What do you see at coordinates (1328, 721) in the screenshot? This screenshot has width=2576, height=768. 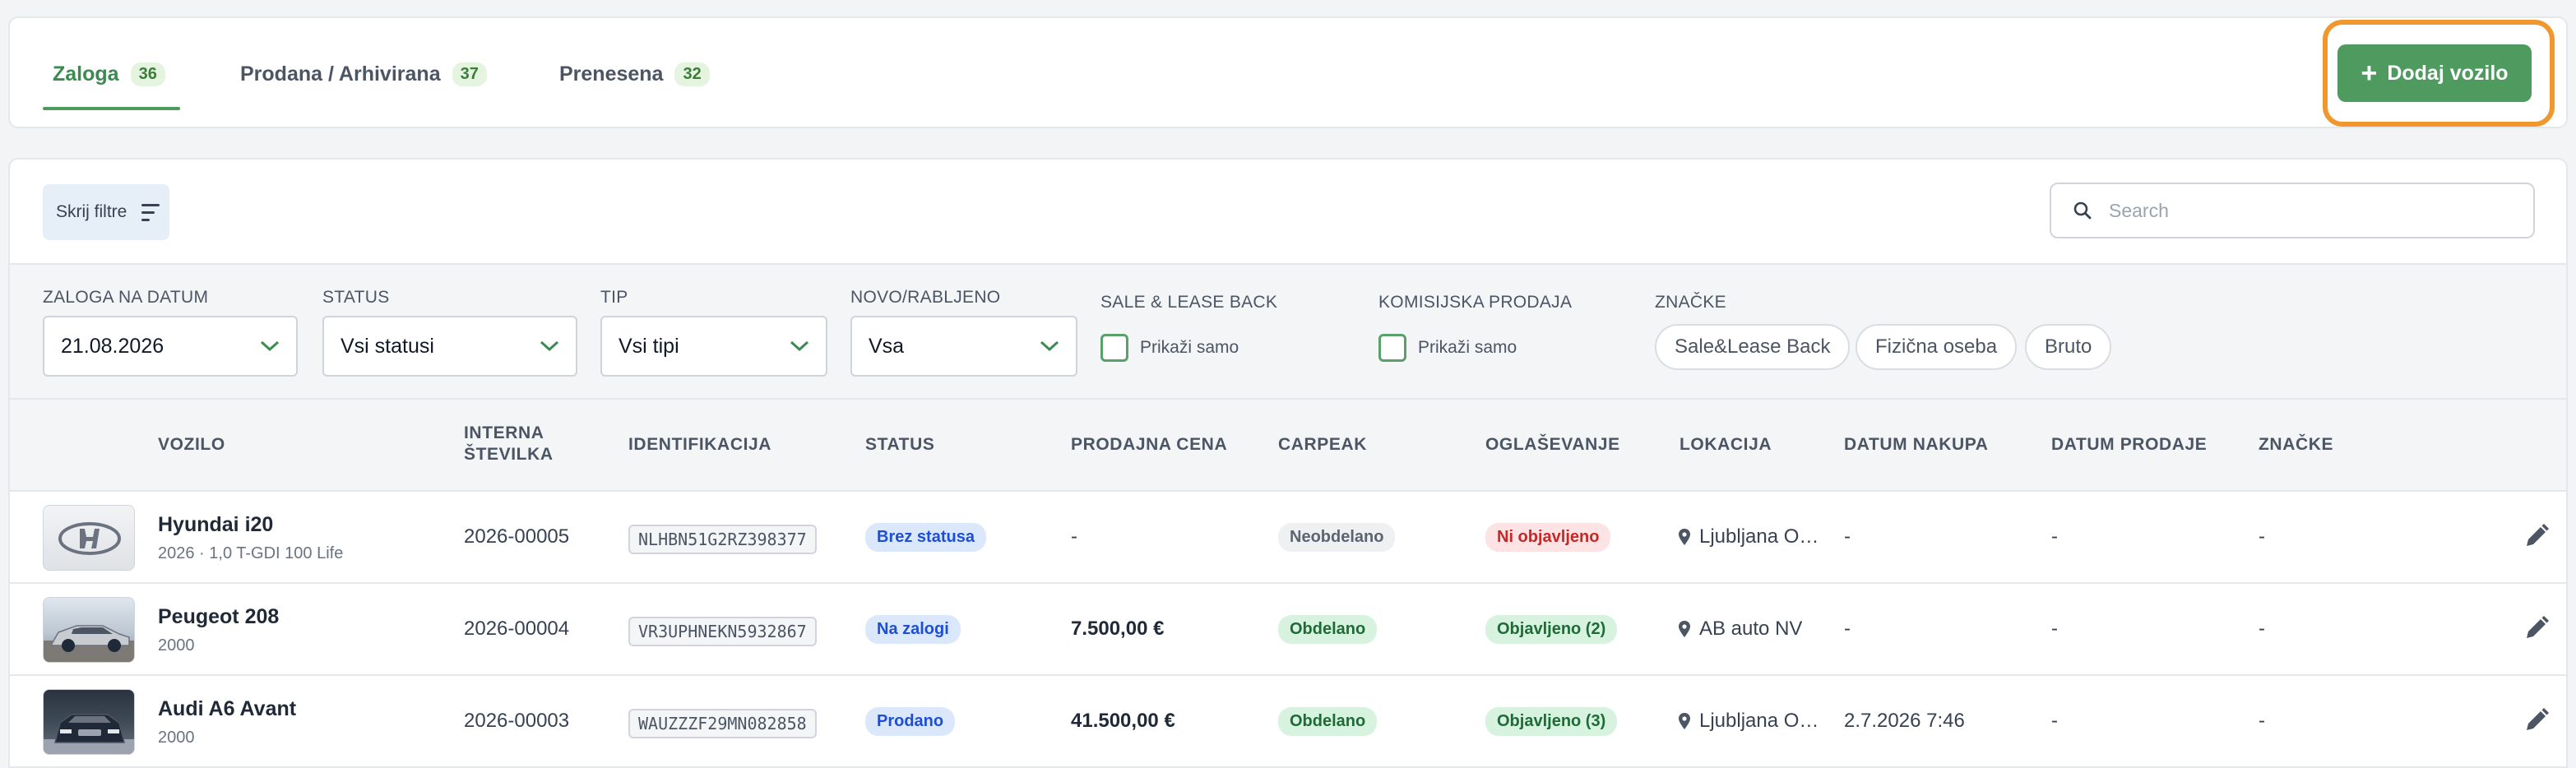 I see `carpeak-badge: Obdelano` at bounding box center [1328, 721].